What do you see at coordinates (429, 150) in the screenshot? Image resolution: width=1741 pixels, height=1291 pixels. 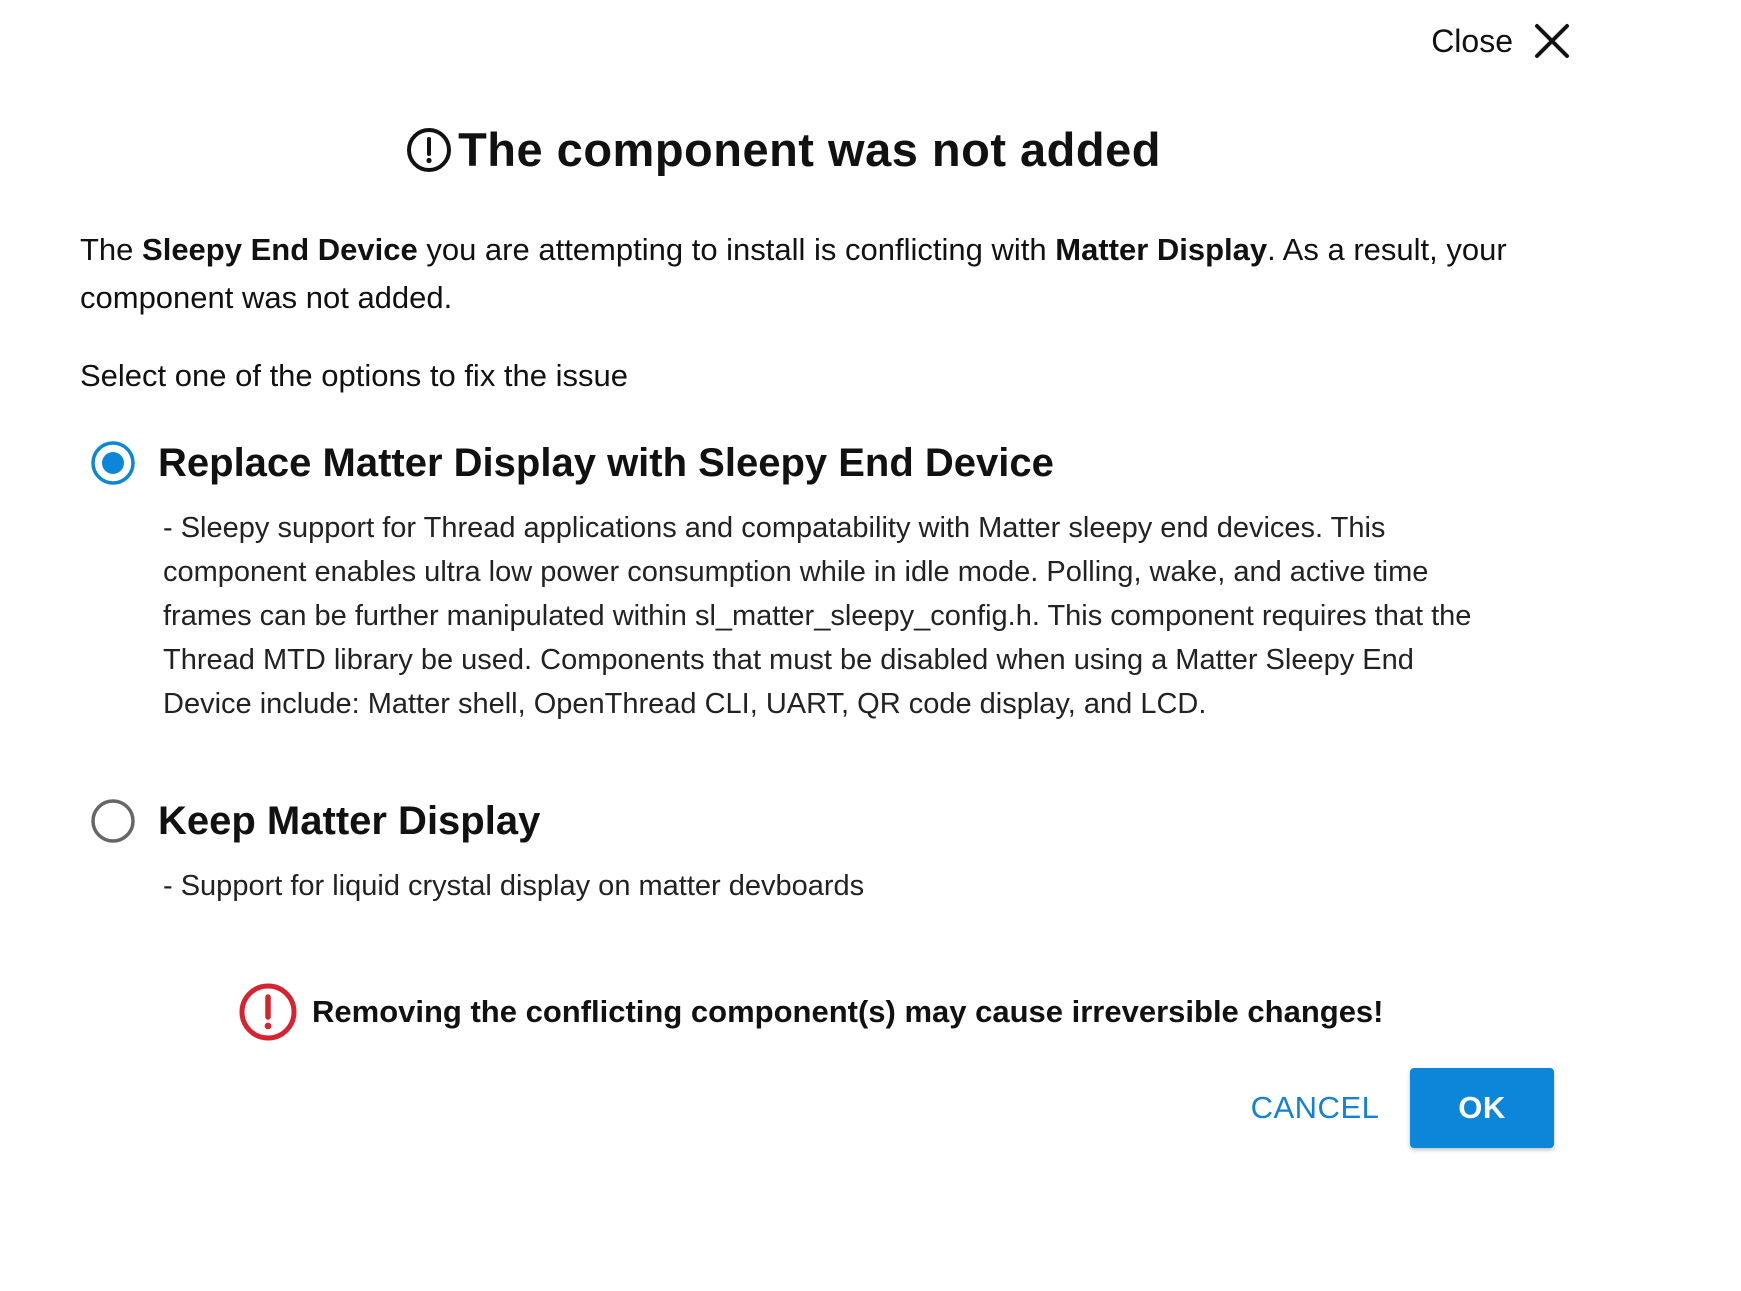 I see `exclamation-circle-icon` at bounding box center [429, 150].